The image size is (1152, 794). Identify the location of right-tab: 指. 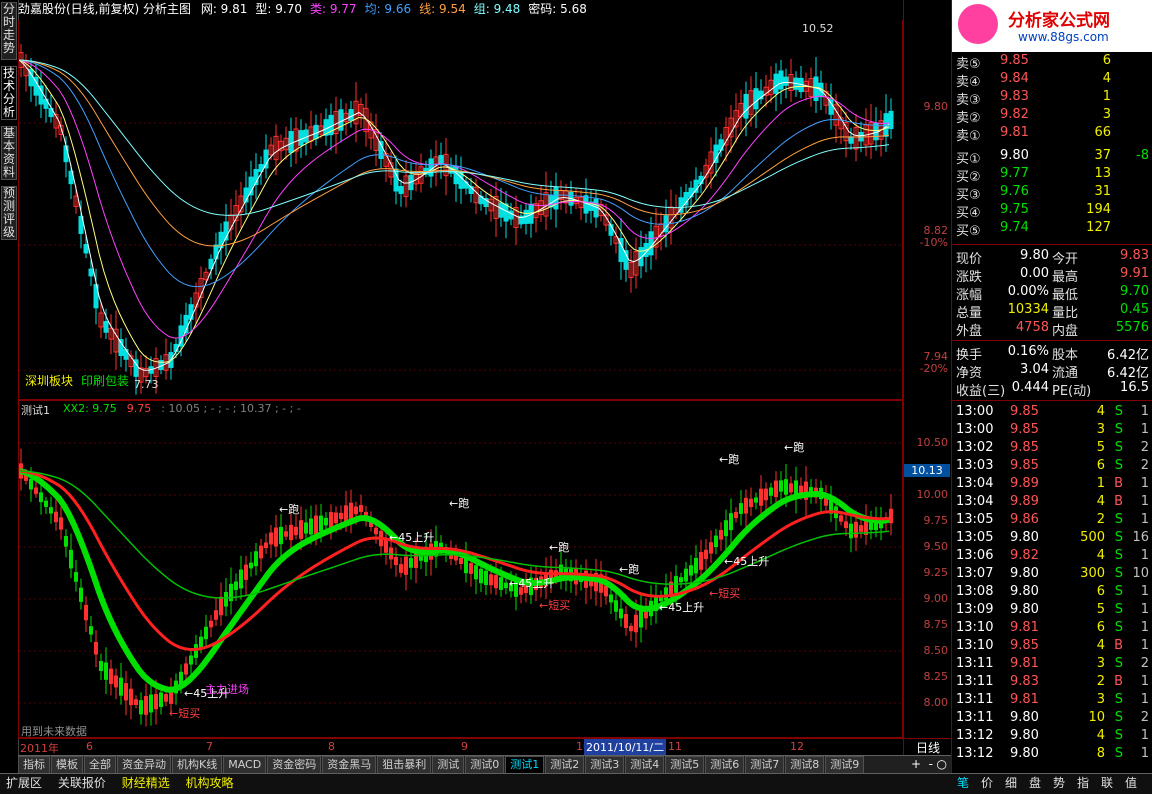
(1083, 783).